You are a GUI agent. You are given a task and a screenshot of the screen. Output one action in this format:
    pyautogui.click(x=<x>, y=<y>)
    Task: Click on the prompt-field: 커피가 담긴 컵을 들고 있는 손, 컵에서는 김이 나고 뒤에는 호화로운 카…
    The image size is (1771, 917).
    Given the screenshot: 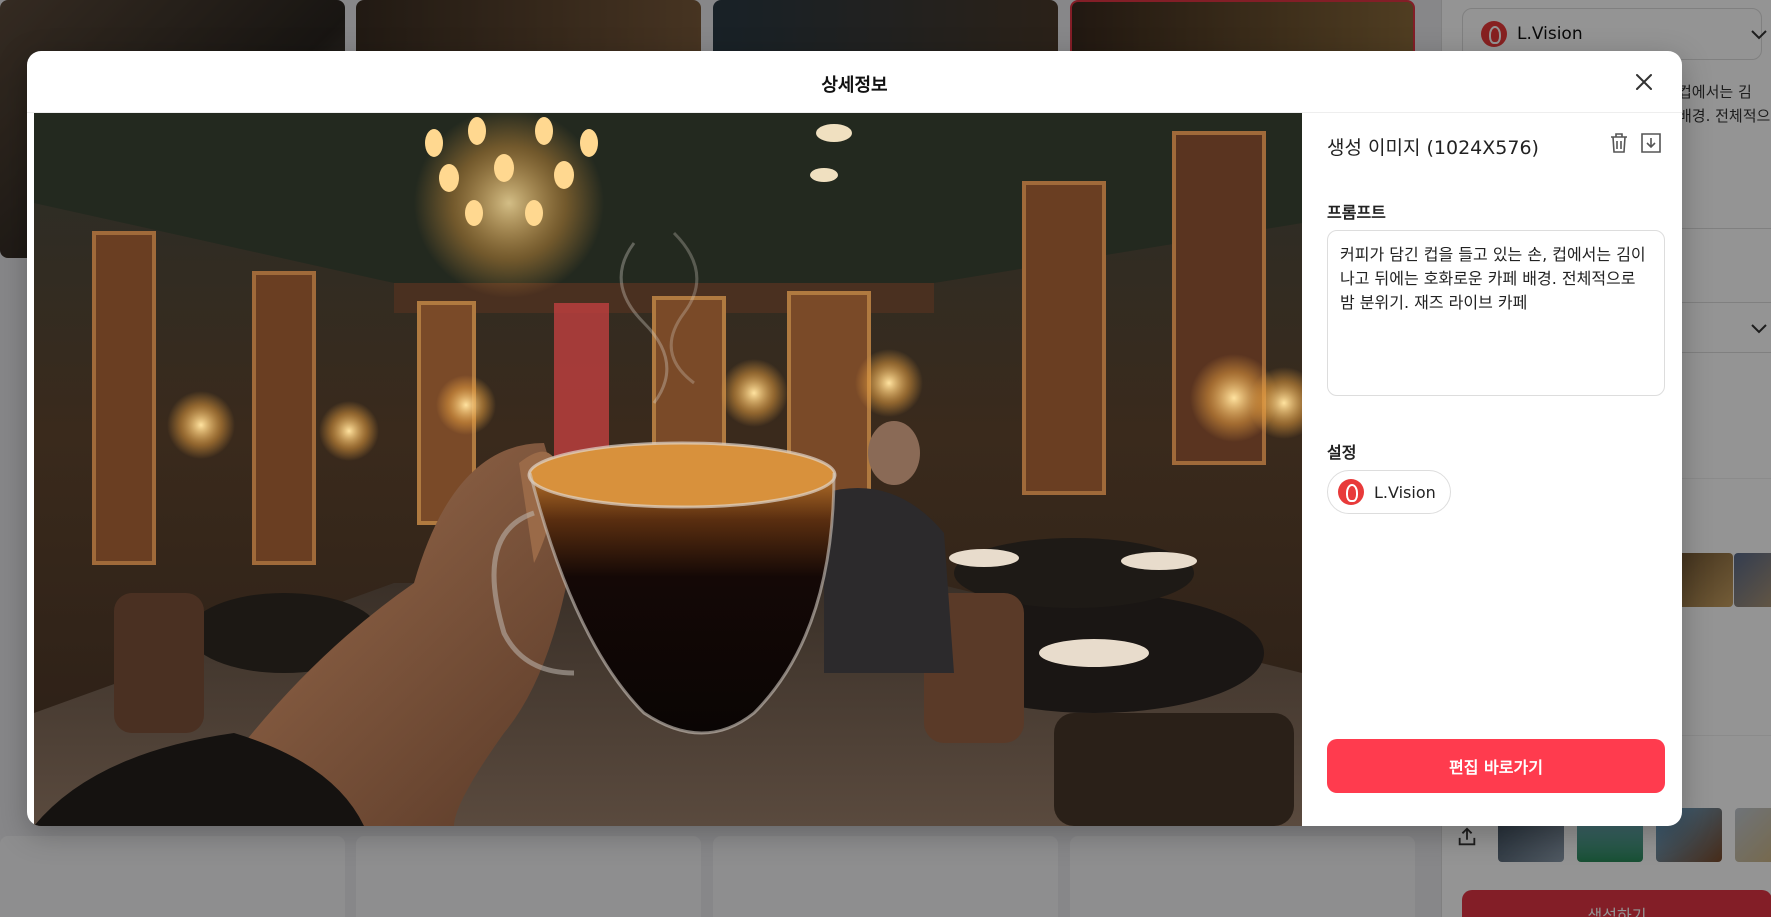 What is the action you would take?
    pyautogui.click(x=1496, y=313)
    